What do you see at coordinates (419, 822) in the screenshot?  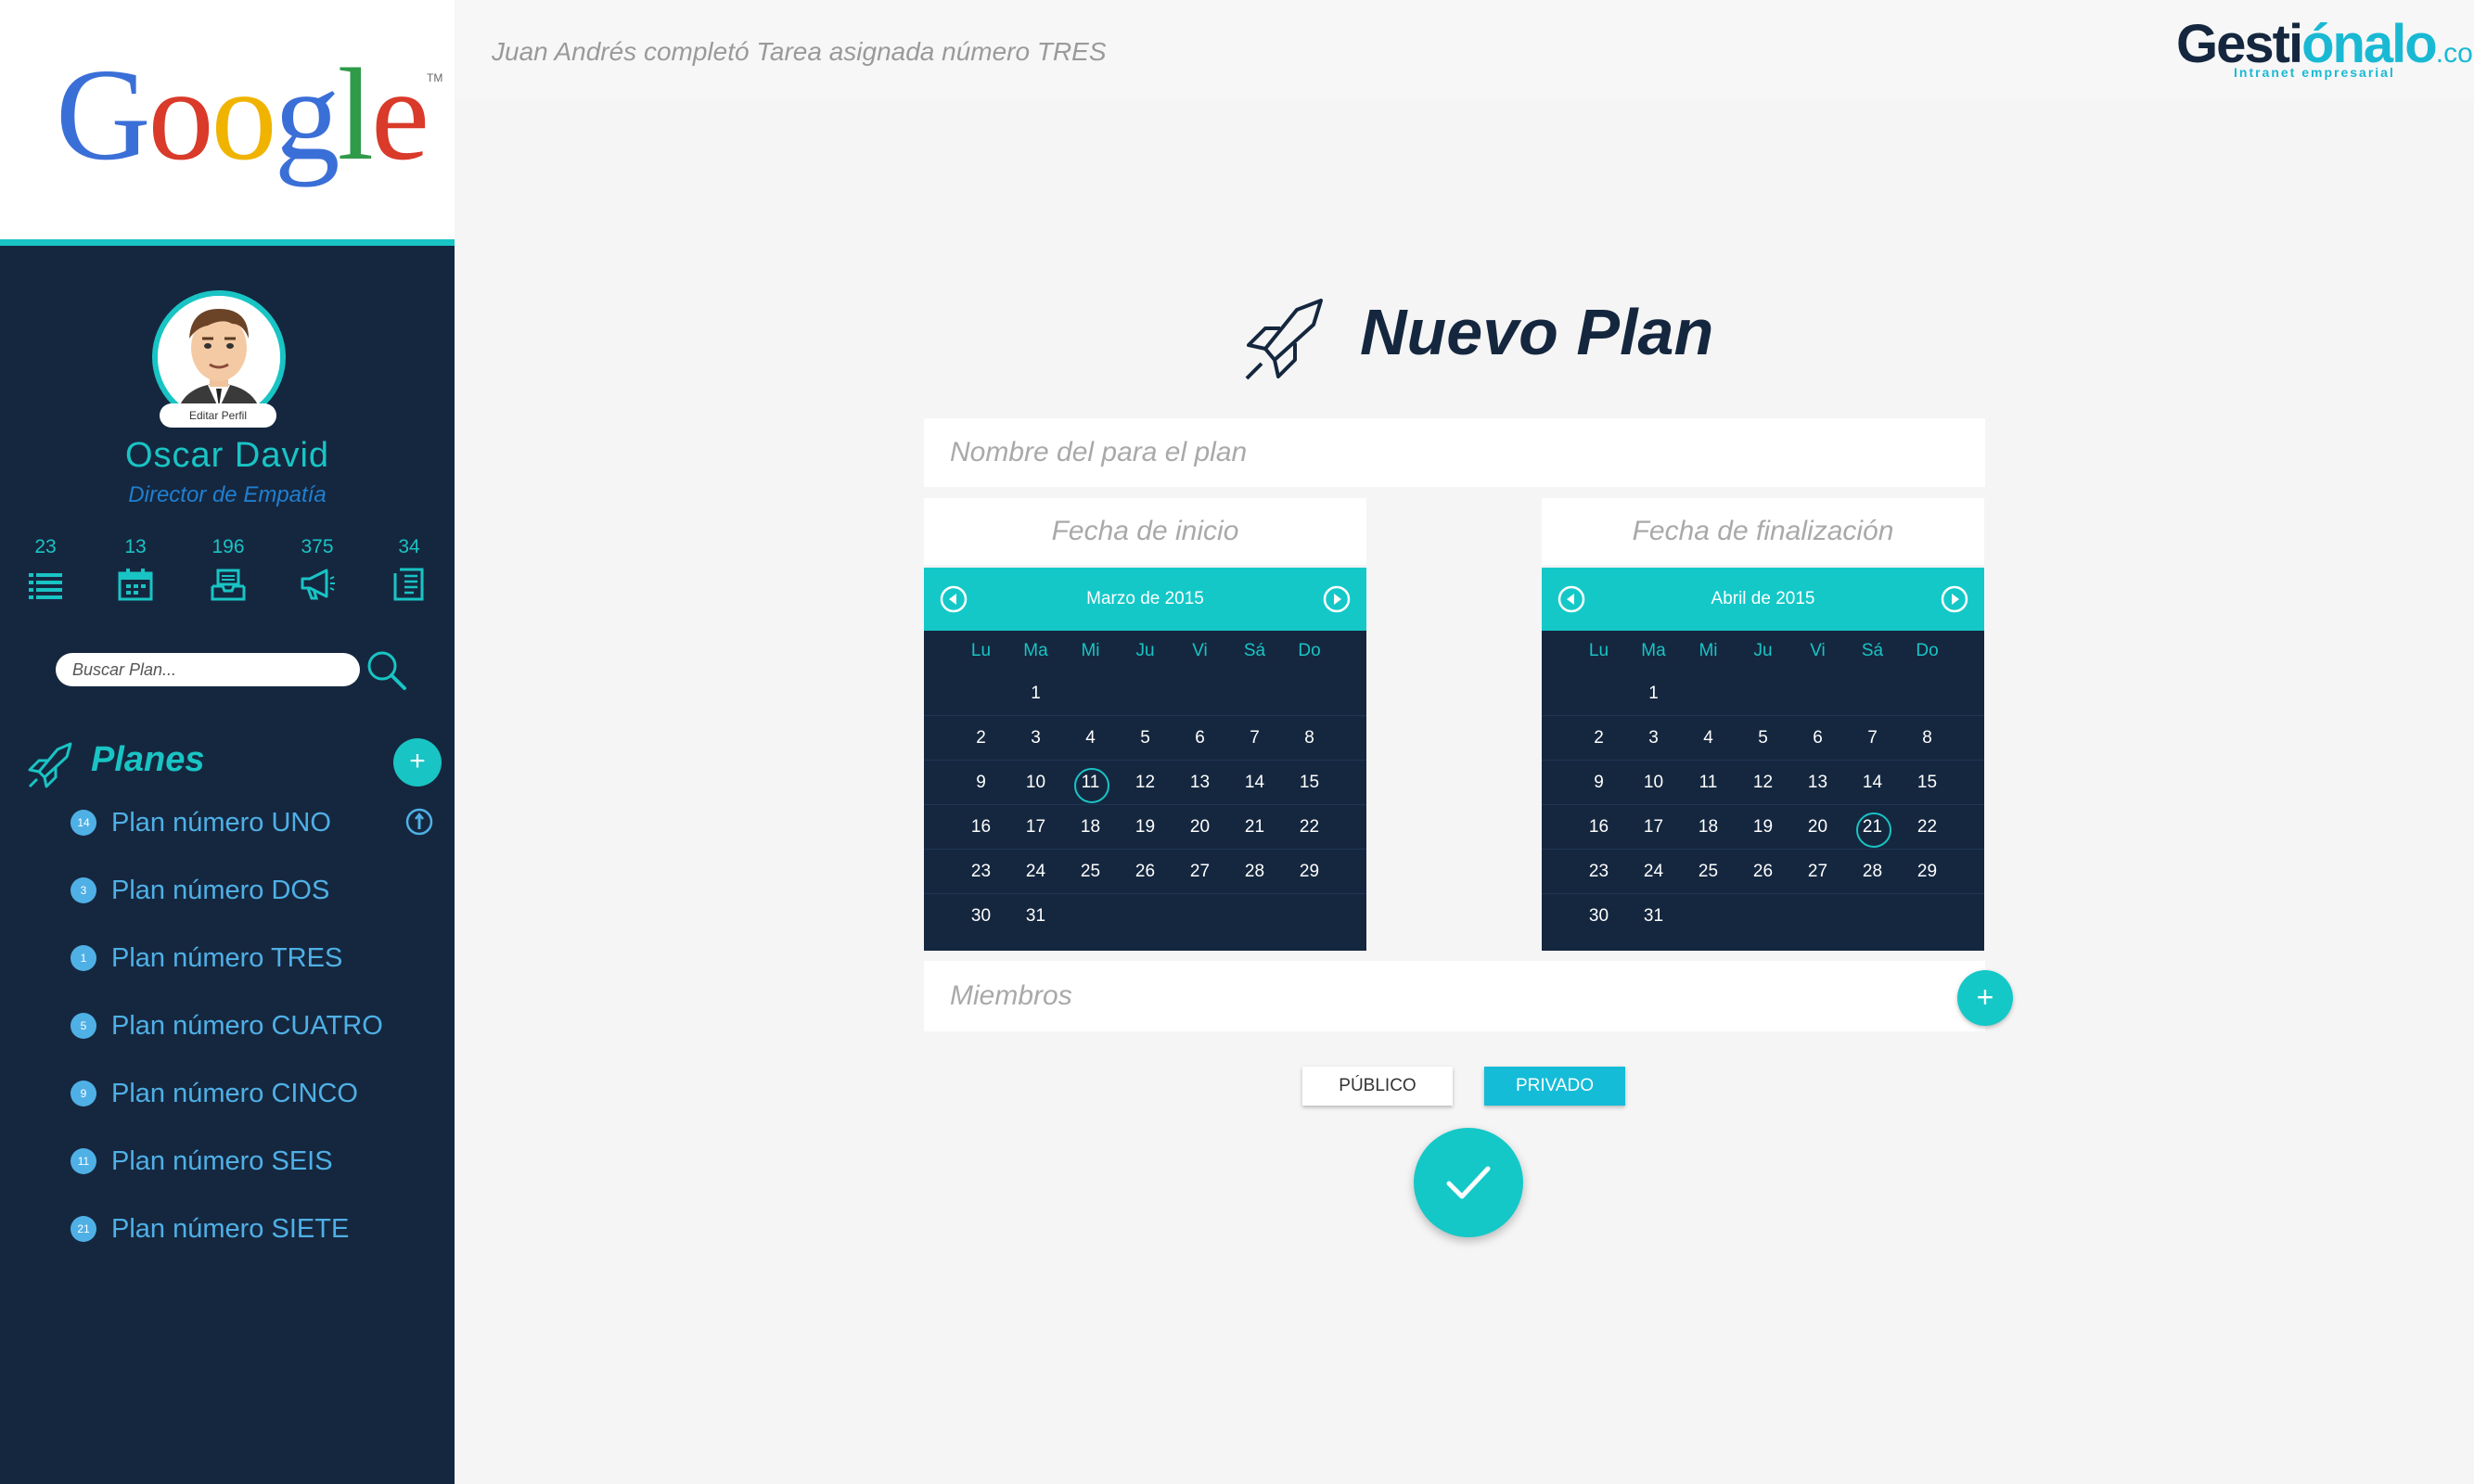 I see `info-icon` at bounding box center [419, 822].